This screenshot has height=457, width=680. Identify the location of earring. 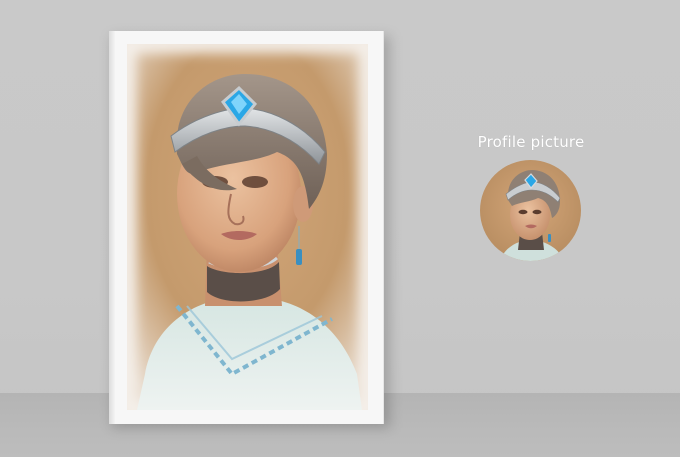
(299, 257).